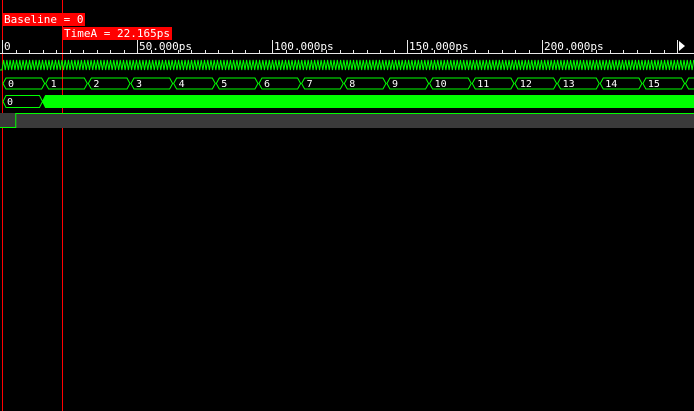  I want to click on bus-segment, so click(689, 83).